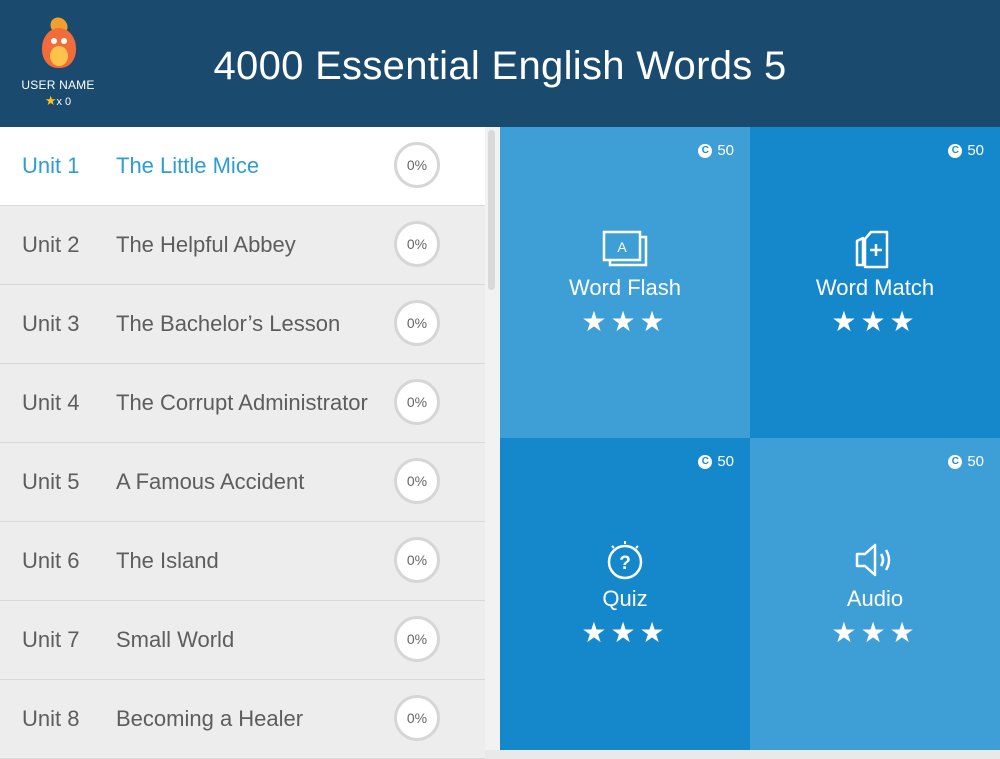 The width and height of the screenshot is (1000, 759). I want to click on audio-tile: C 50 Audio ★★★, so click(875, 594).